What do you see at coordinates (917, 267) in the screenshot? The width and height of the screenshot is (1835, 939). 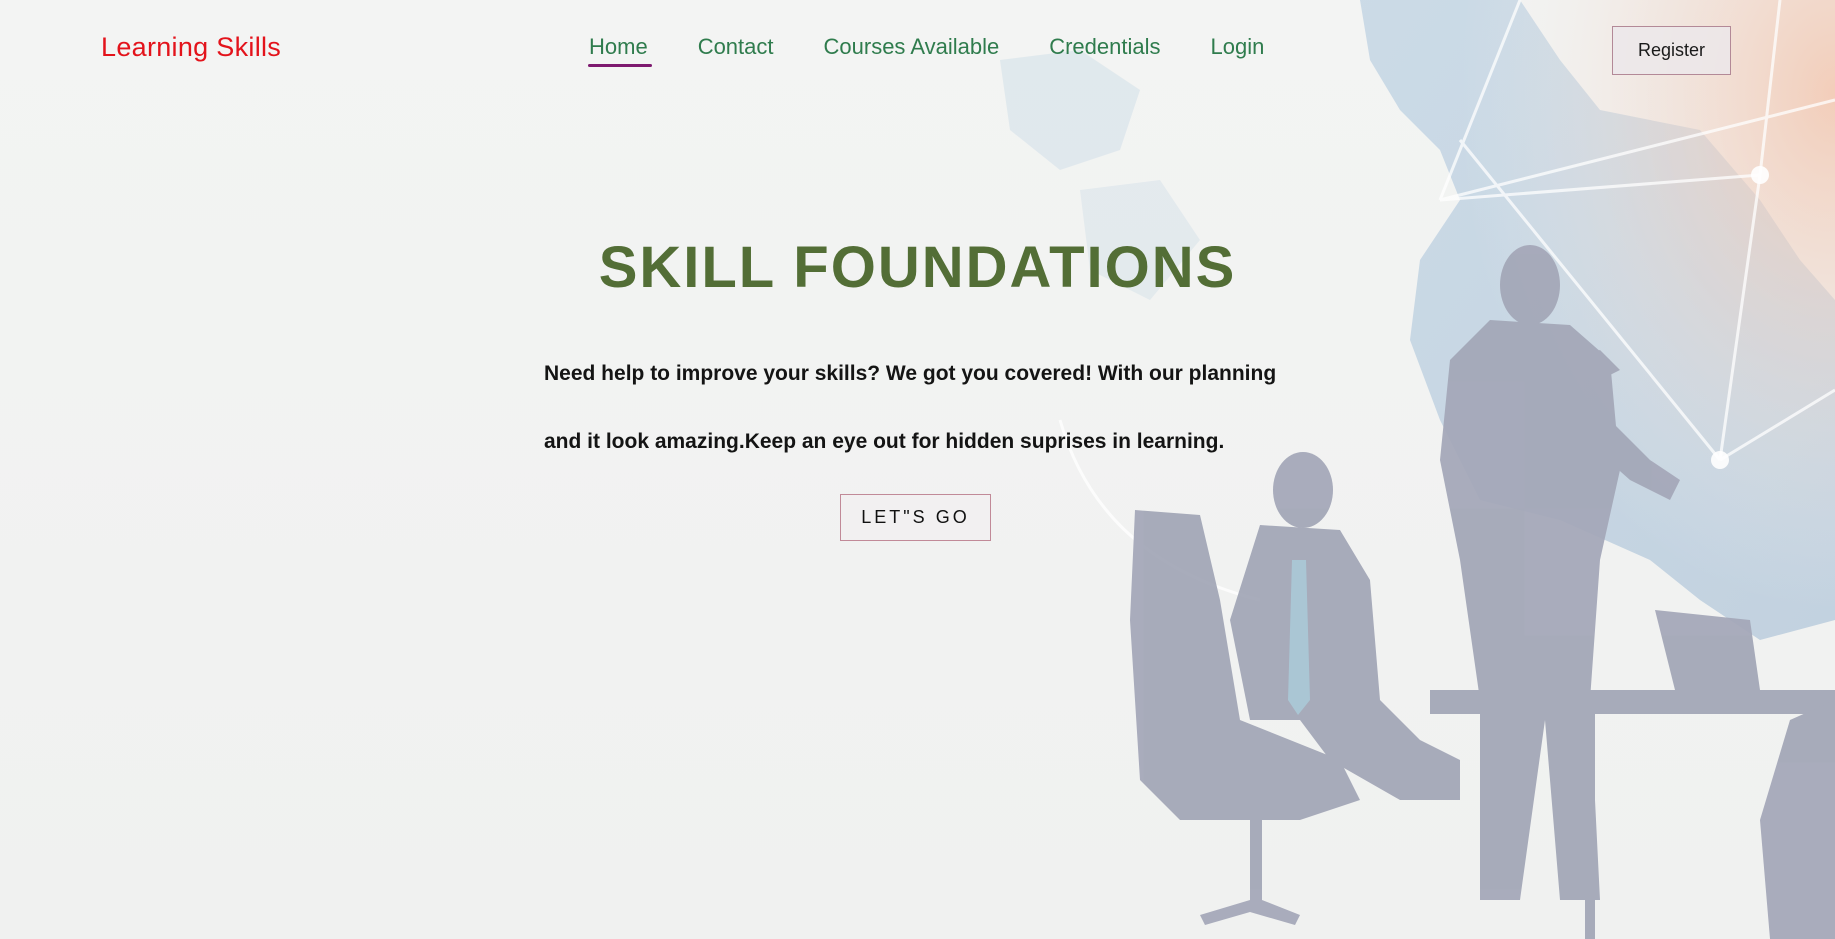 I see `hero-title: SKILL FOUNDATIONS` at bounding box center [917, 267].